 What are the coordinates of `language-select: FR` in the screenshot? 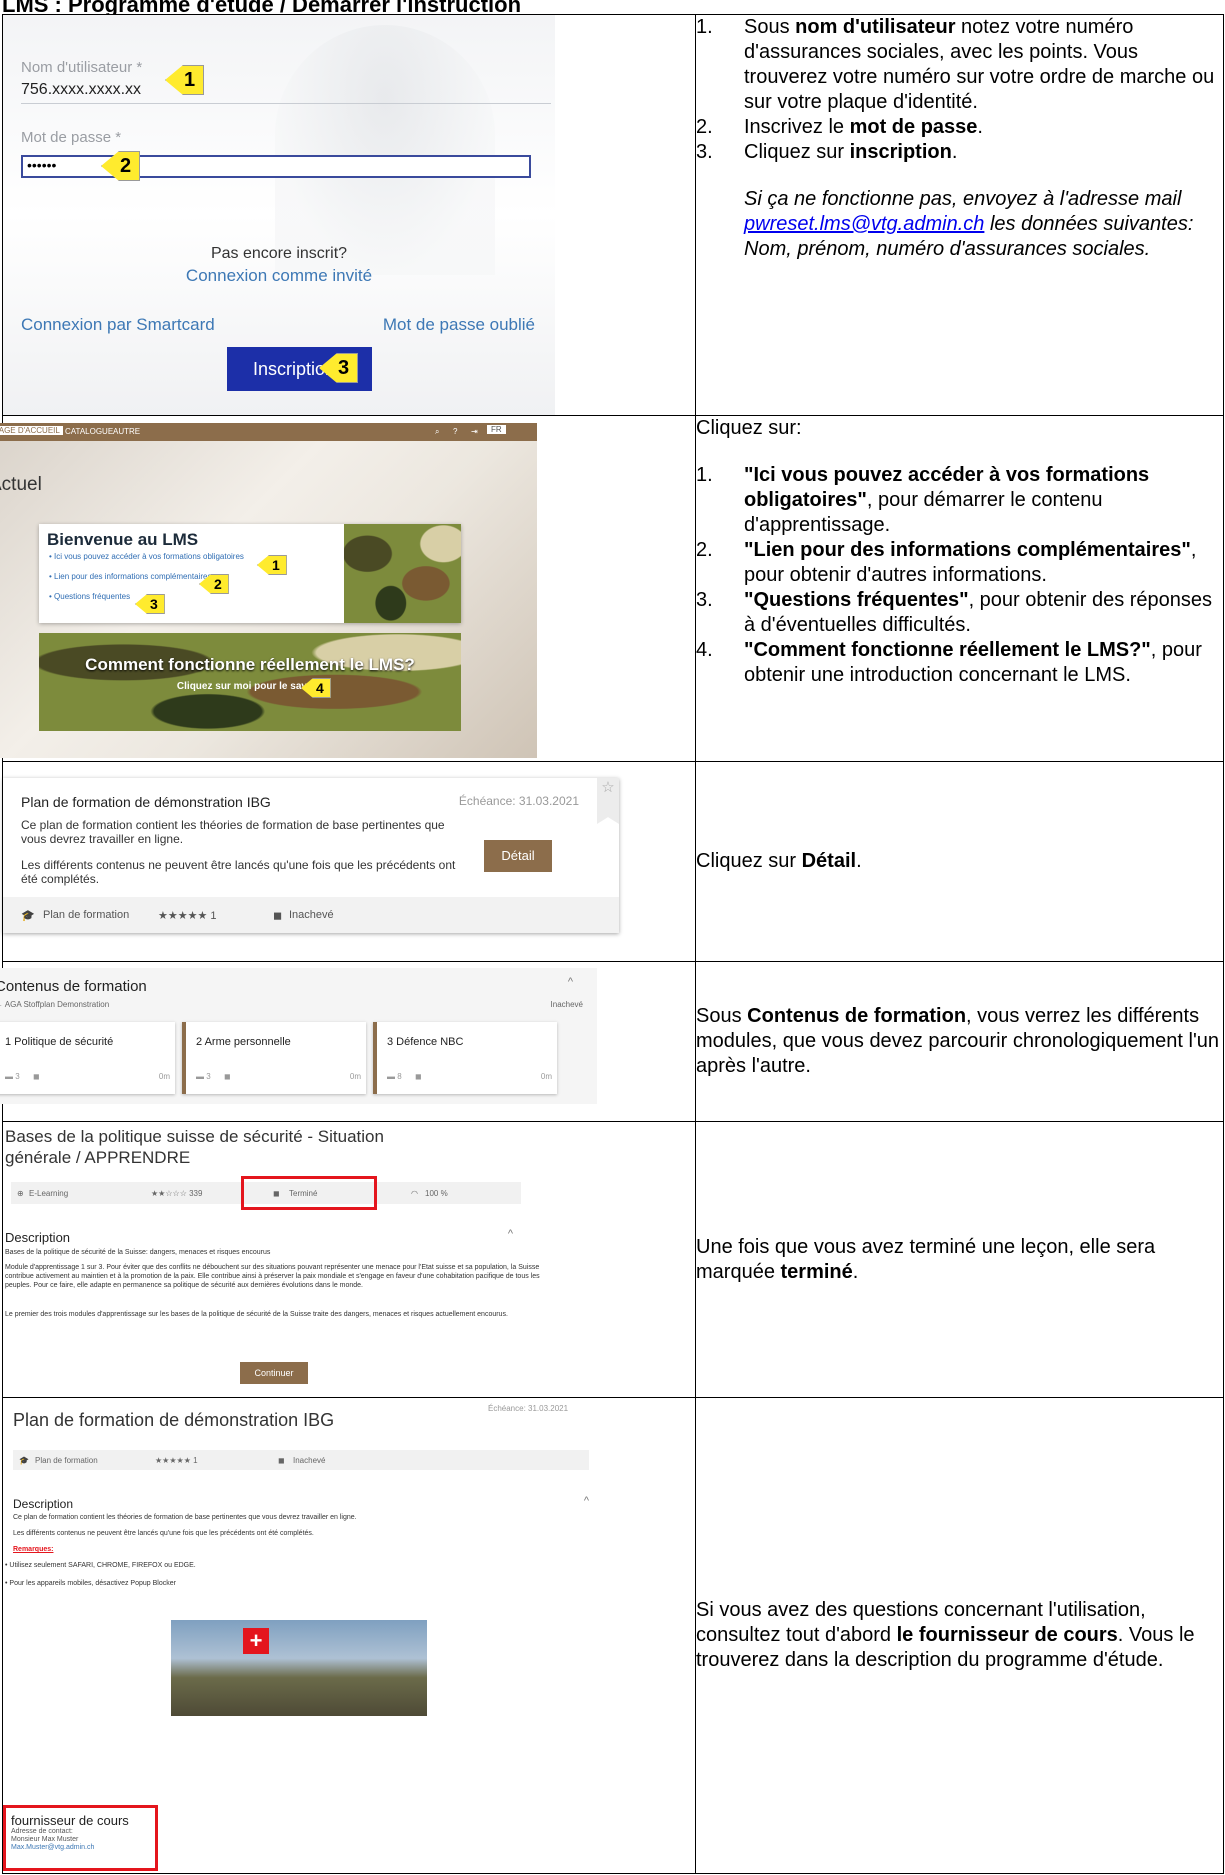 It's located at (496, 429).